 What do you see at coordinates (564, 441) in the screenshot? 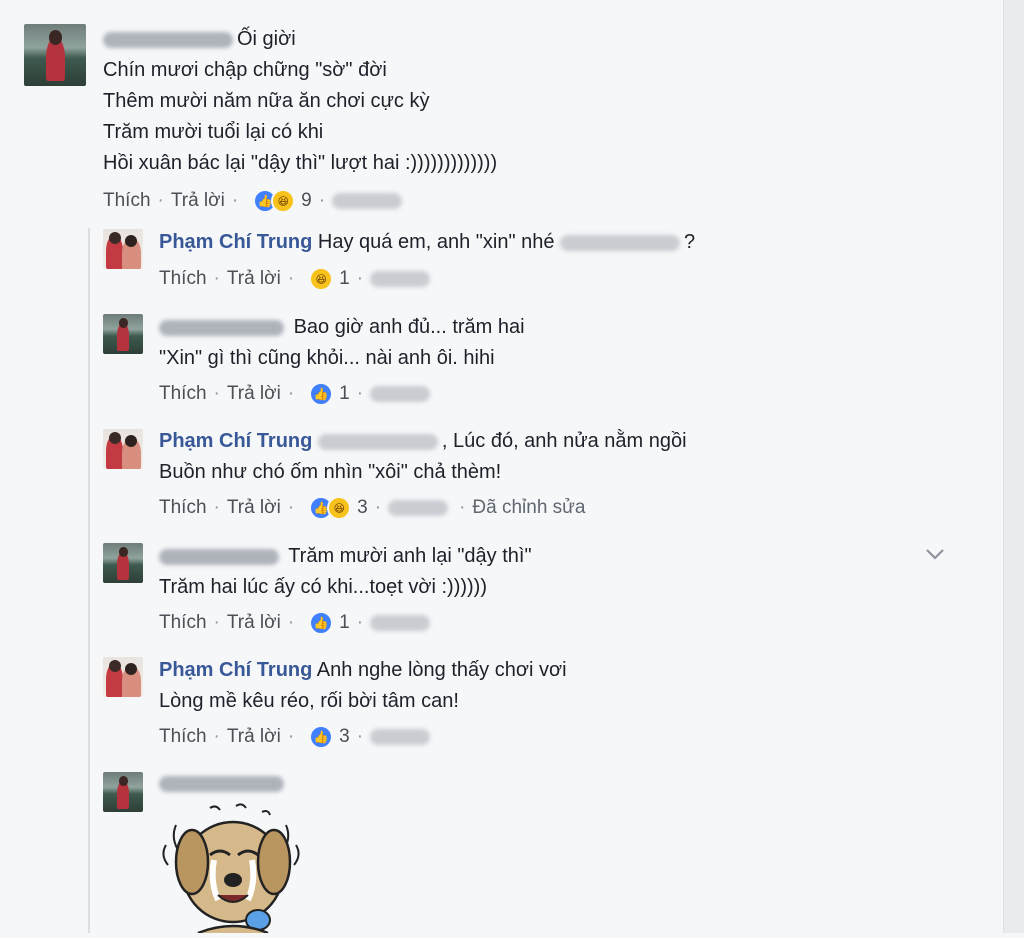
I see `reply-line: , Lúc đó, anh nửa nằm ngồi` at bounding box center [564, 441].